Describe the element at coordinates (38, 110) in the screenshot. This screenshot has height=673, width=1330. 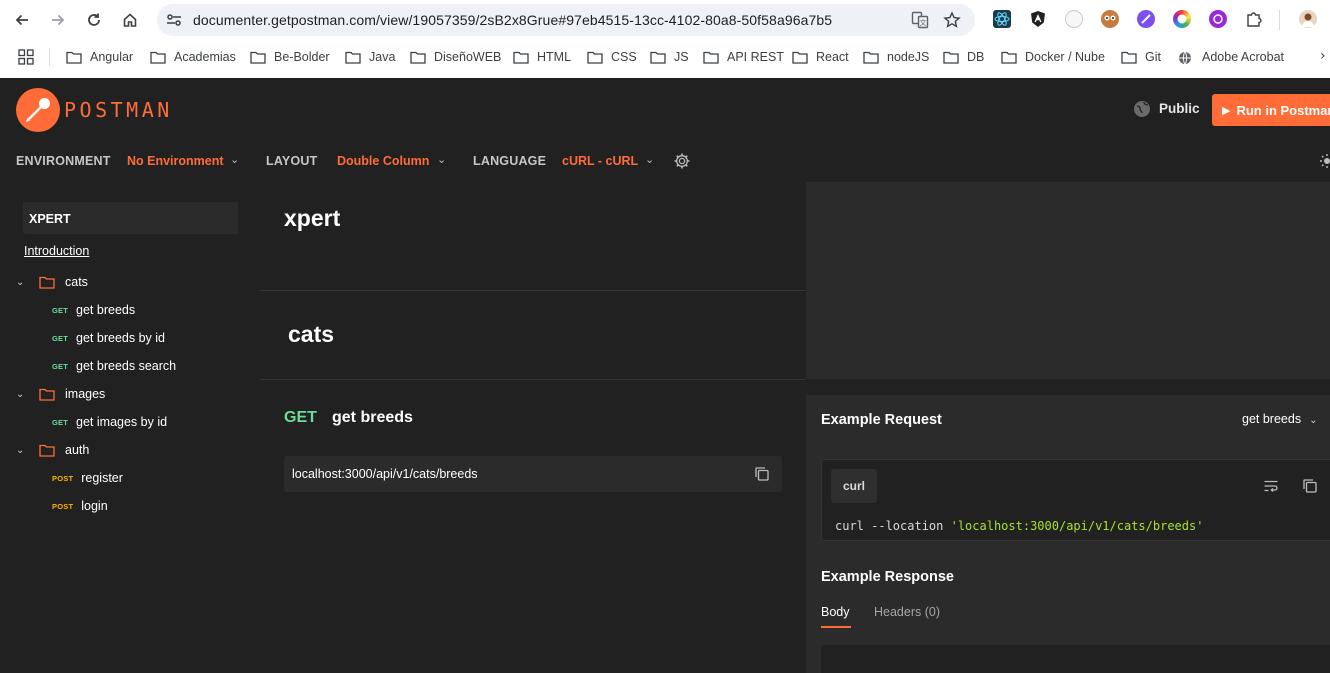
I see `postman-logo-icon` at that location.